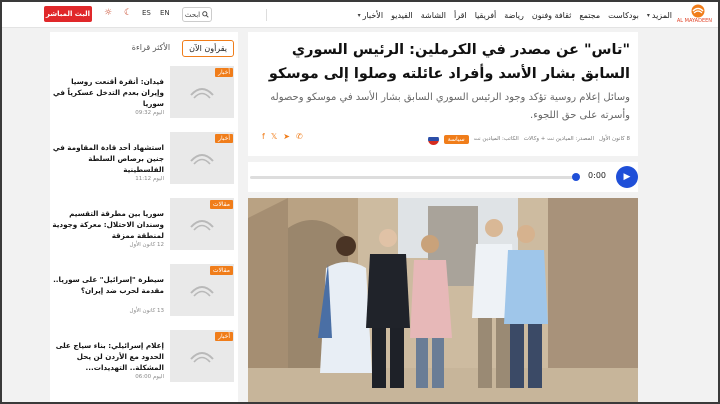 The height and width of the screenshot is (404, 720). I want to click on nav-label: ثقافة وفنون, so click(551, 15).